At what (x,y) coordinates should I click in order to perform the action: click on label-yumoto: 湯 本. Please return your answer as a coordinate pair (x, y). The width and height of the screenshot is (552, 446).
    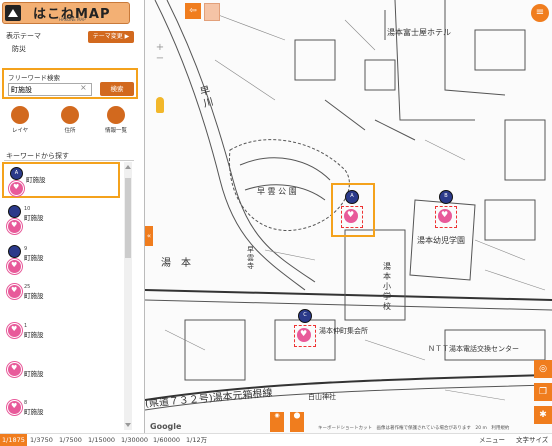
    Looking at the image, I should click on (176, 263).